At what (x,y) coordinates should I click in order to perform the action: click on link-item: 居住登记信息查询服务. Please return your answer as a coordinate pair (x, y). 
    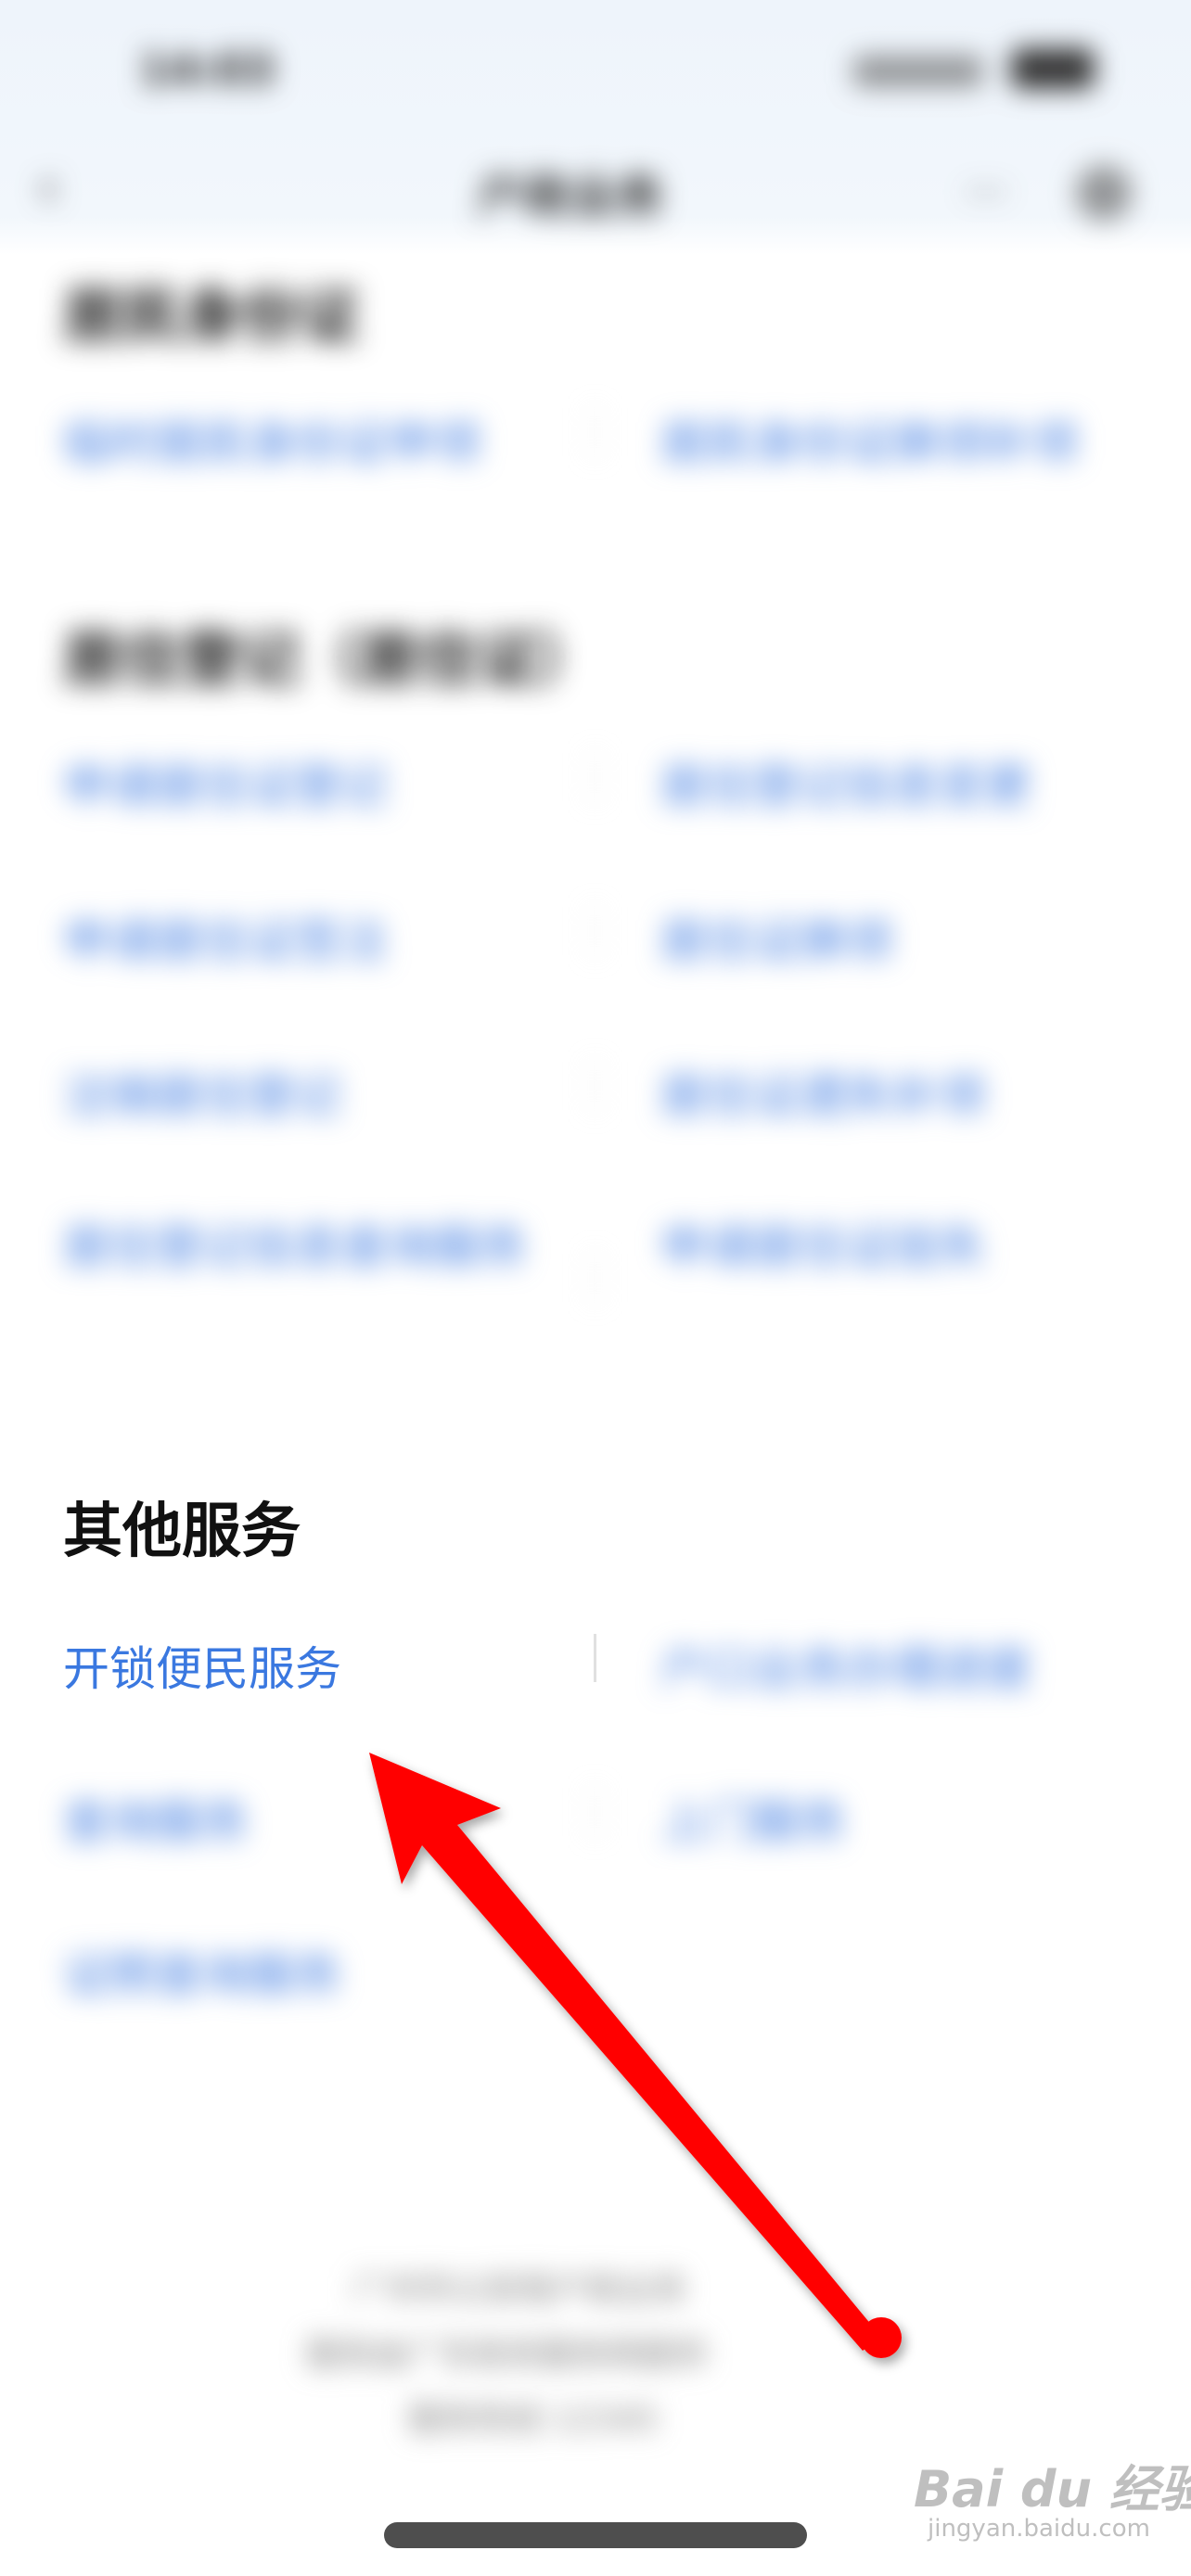
    Looking at the image, I should click on (295, 1243).